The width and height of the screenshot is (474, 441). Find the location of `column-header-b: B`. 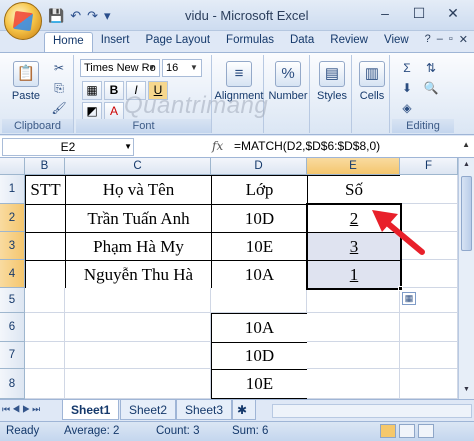

column-header-b: B is located at coordinates (45, 166).